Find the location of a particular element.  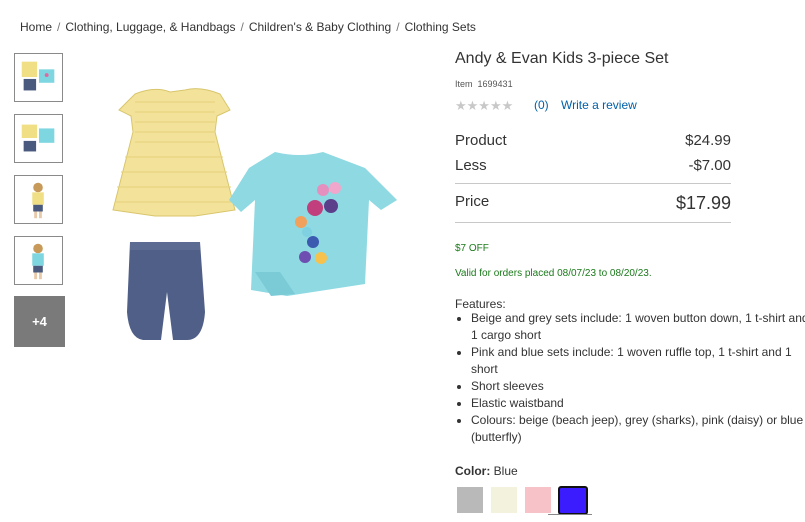

discount-label: Less is located at coordinates (471, 165).